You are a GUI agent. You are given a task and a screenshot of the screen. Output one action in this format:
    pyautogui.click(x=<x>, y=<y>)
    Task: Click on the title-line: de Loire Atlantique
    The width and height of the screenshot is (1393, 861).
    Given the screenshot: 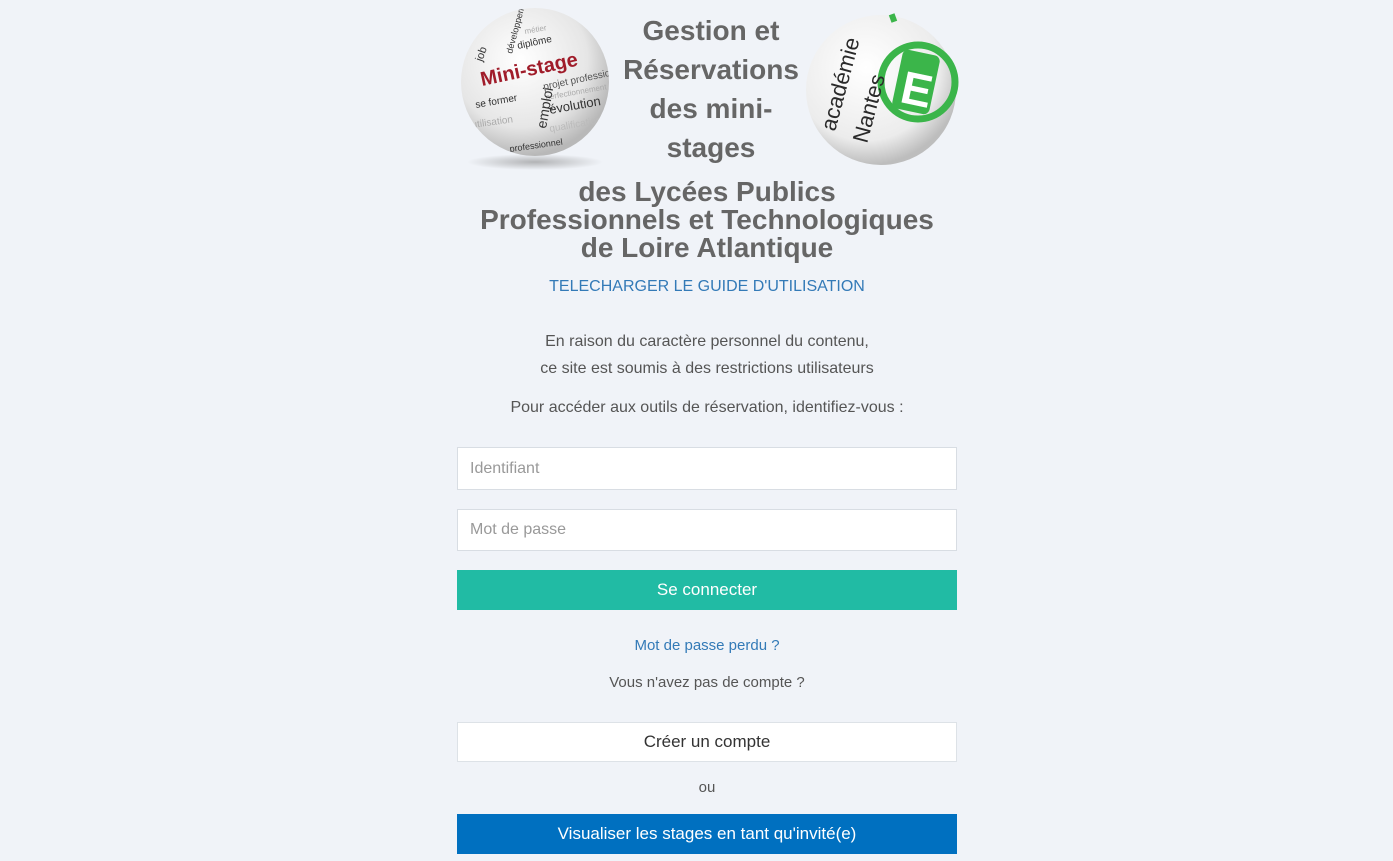 What is the action you would take?
    pyautogui.click(x=707, y=247)
    